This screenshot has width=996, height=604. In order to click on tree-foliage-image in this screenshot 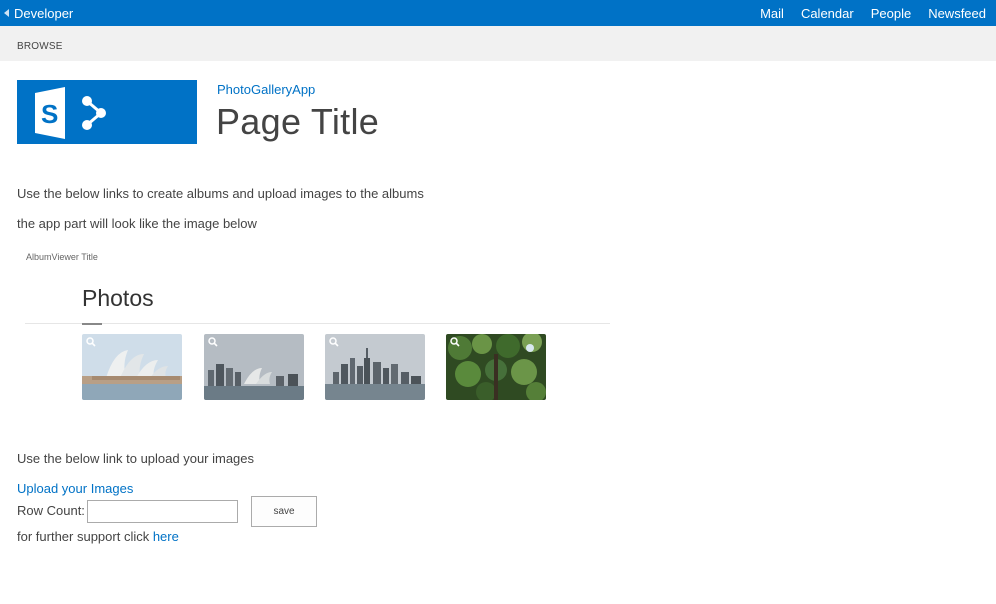, I will do `click(496, 367)`.